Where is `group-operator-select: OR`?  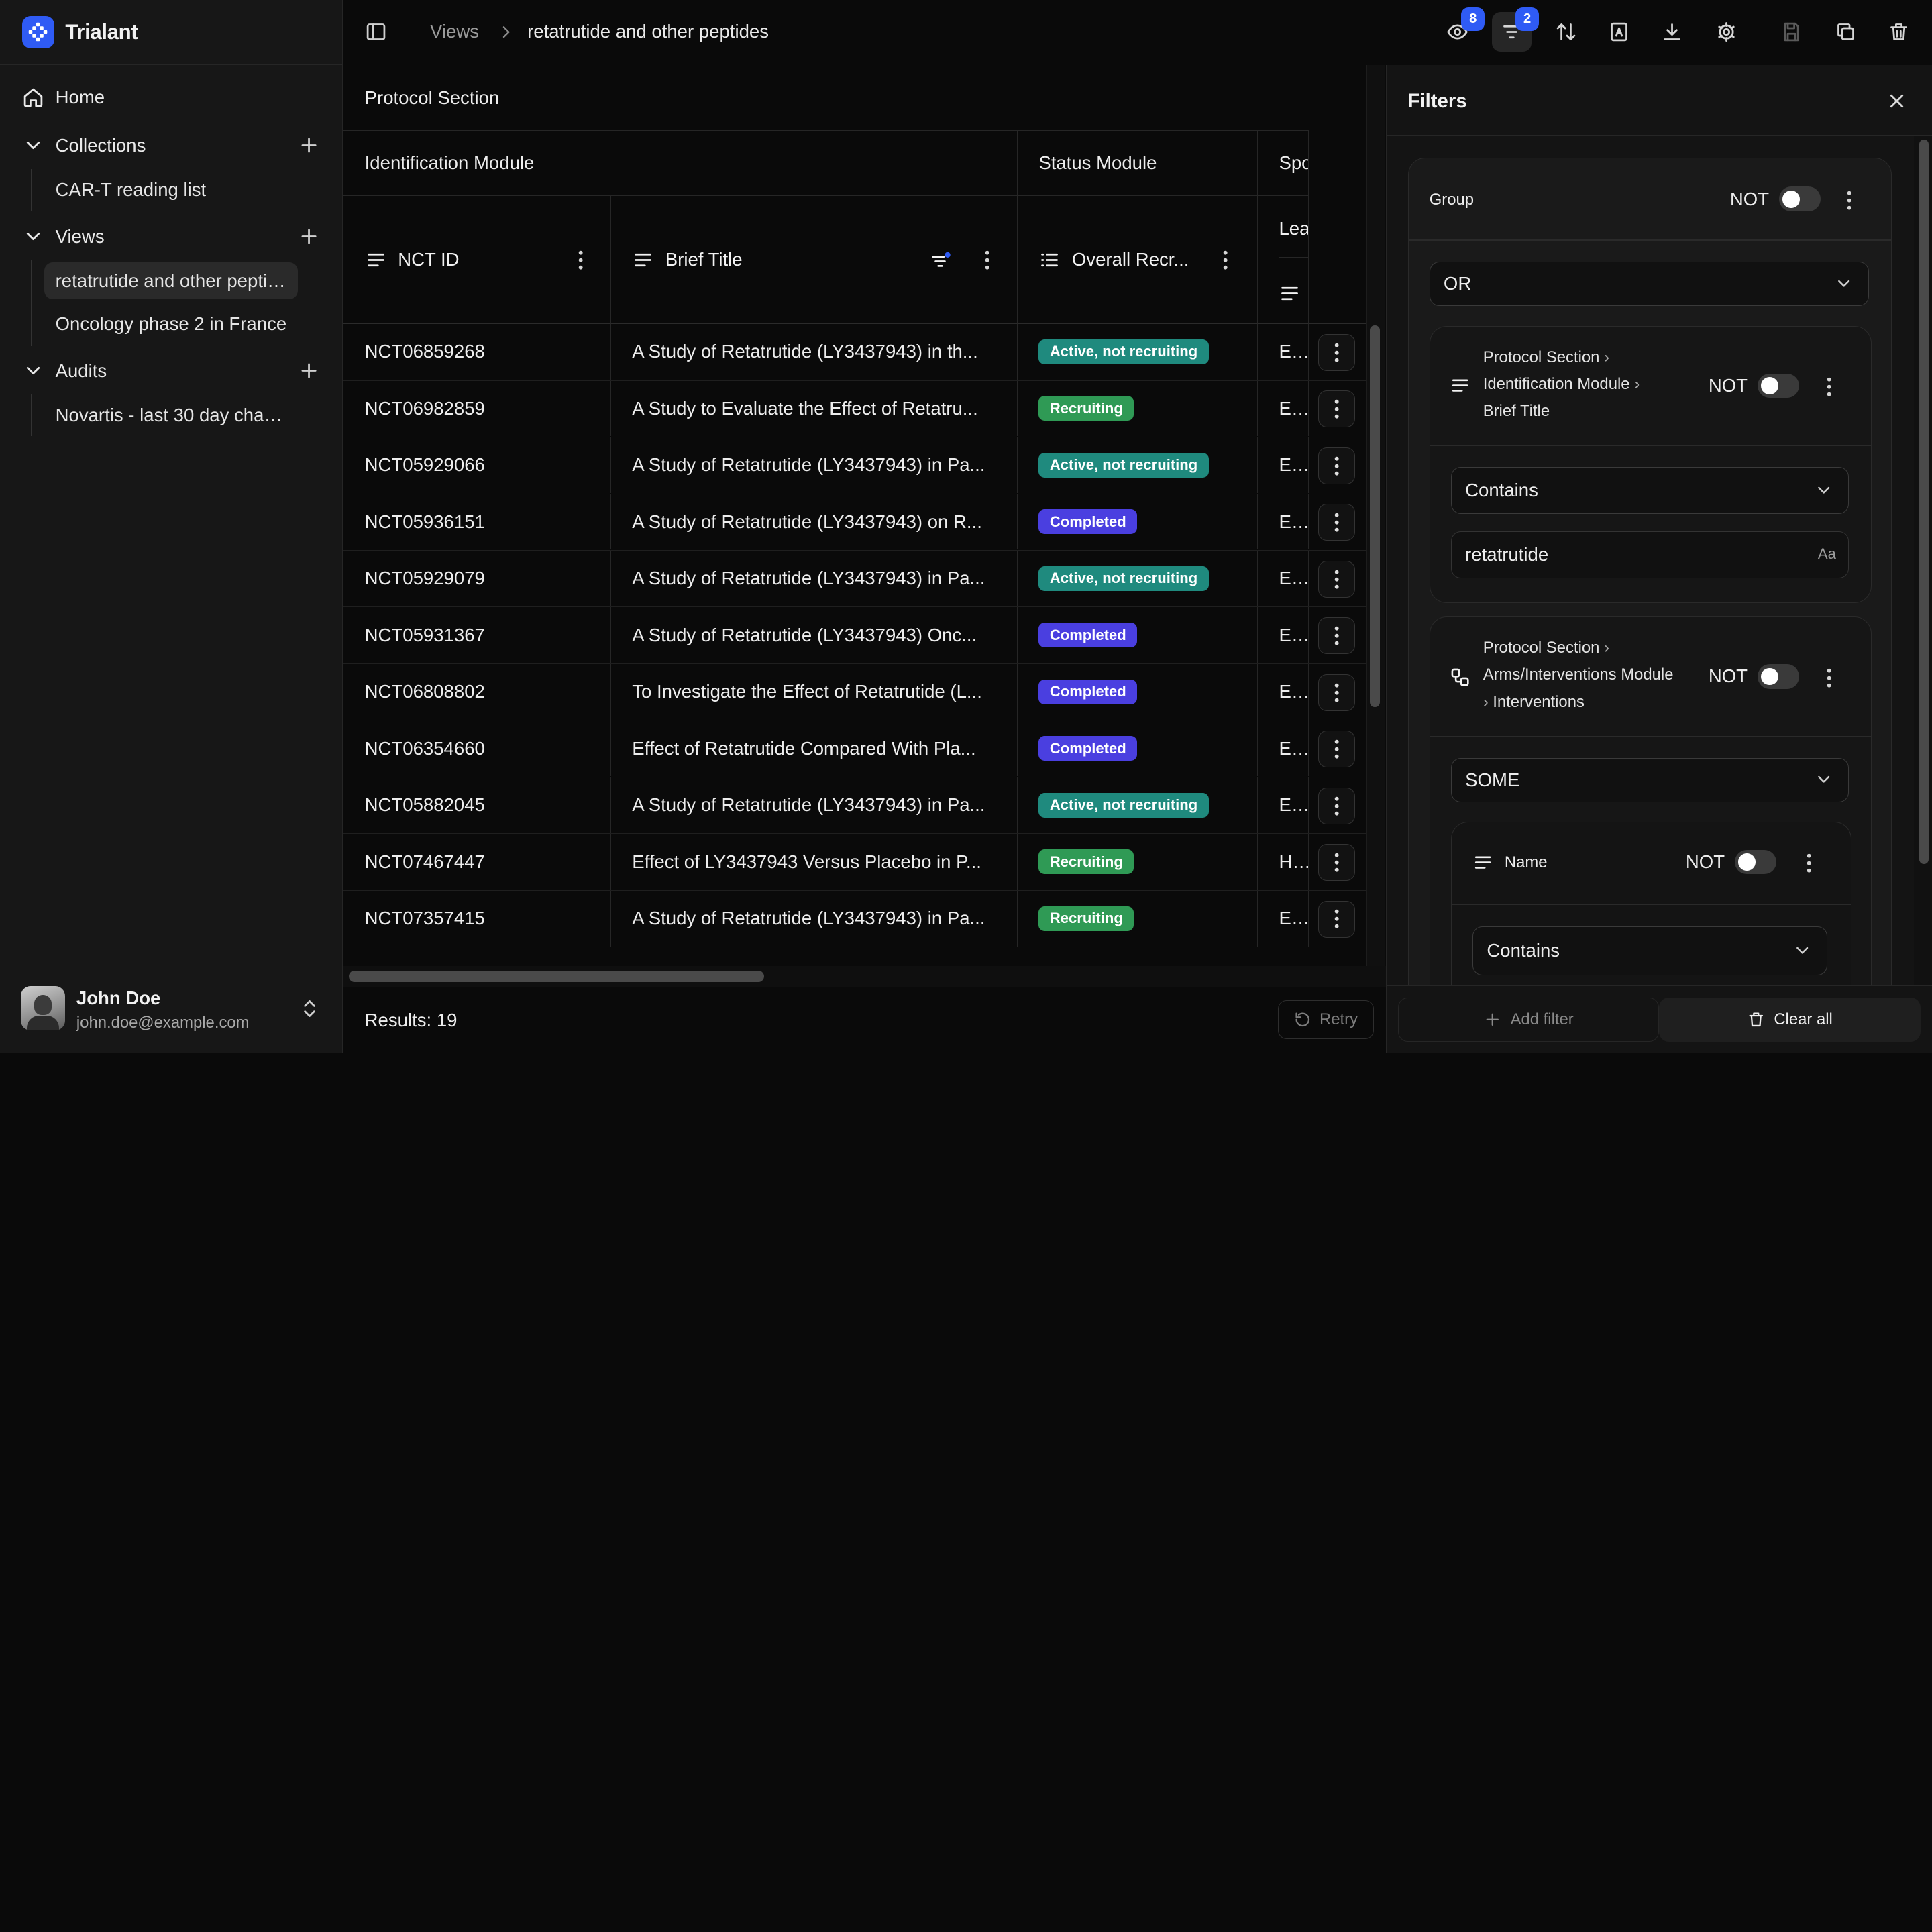
group-operator-select: OR is located at coordinates (1649, 284).